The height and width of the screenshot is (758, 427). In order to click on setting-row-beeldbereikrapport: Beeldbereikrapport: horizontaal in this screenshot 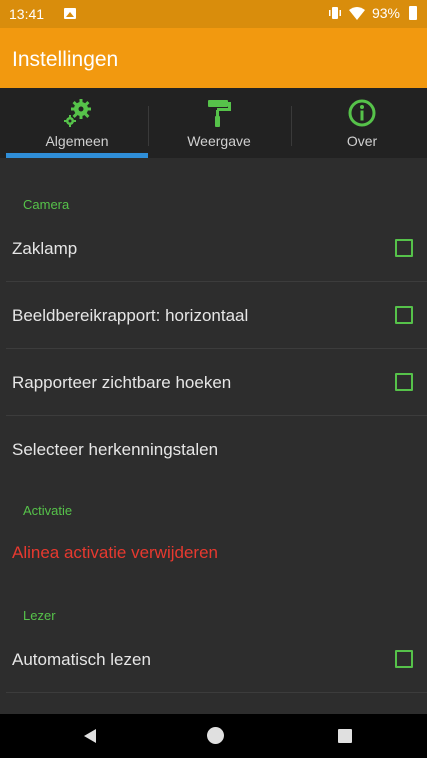, I will do `click(216, 315)`.